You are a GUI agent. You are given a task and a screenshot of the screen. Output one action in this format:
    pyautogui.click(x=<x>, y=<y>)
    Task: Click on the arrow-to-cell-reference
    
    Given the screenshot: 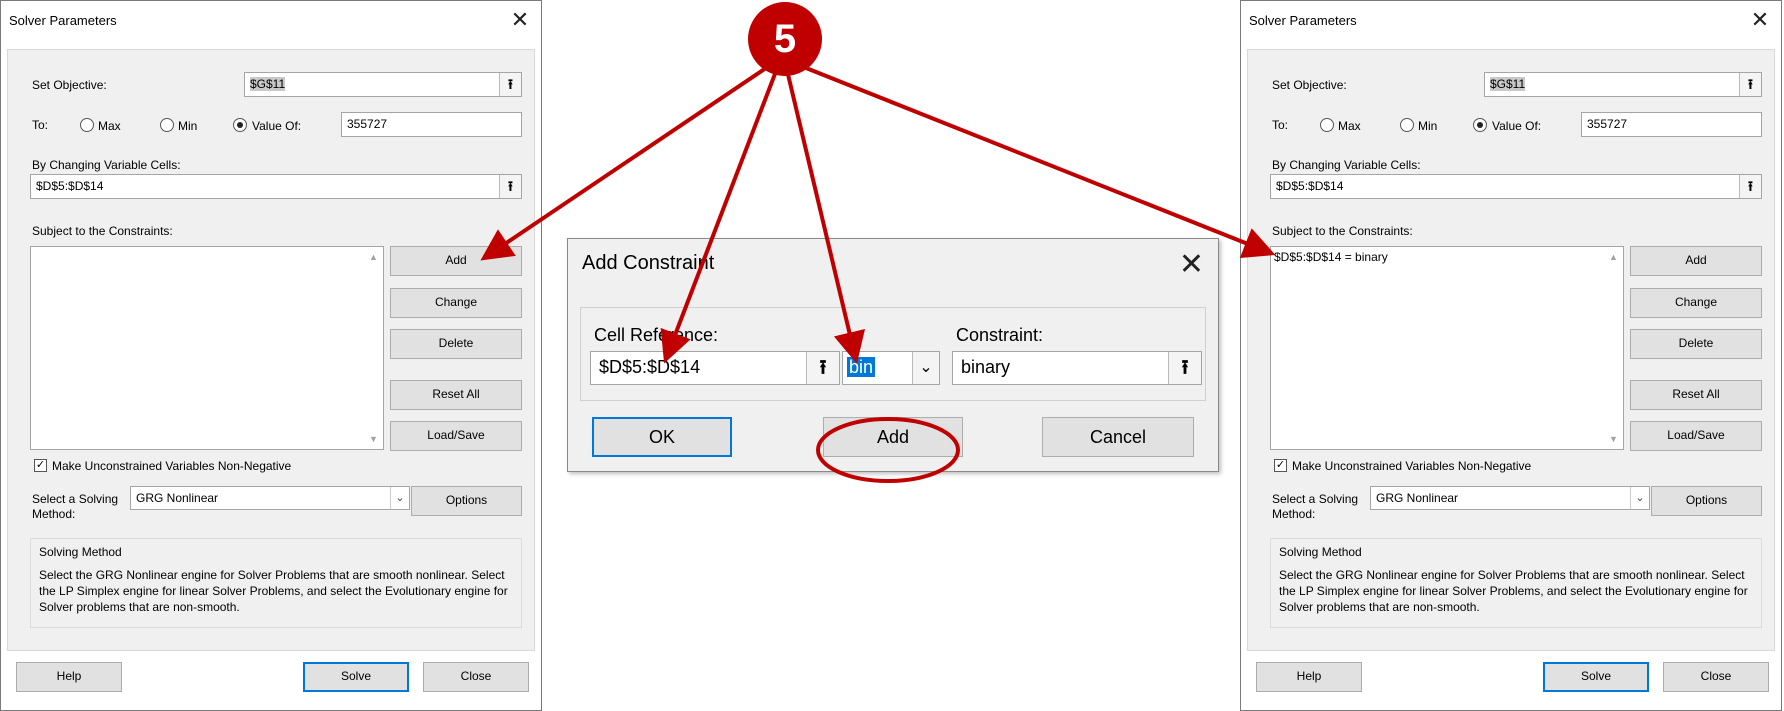 What is the action you would take?
    pyautogui.click(x=720, y=214)
    